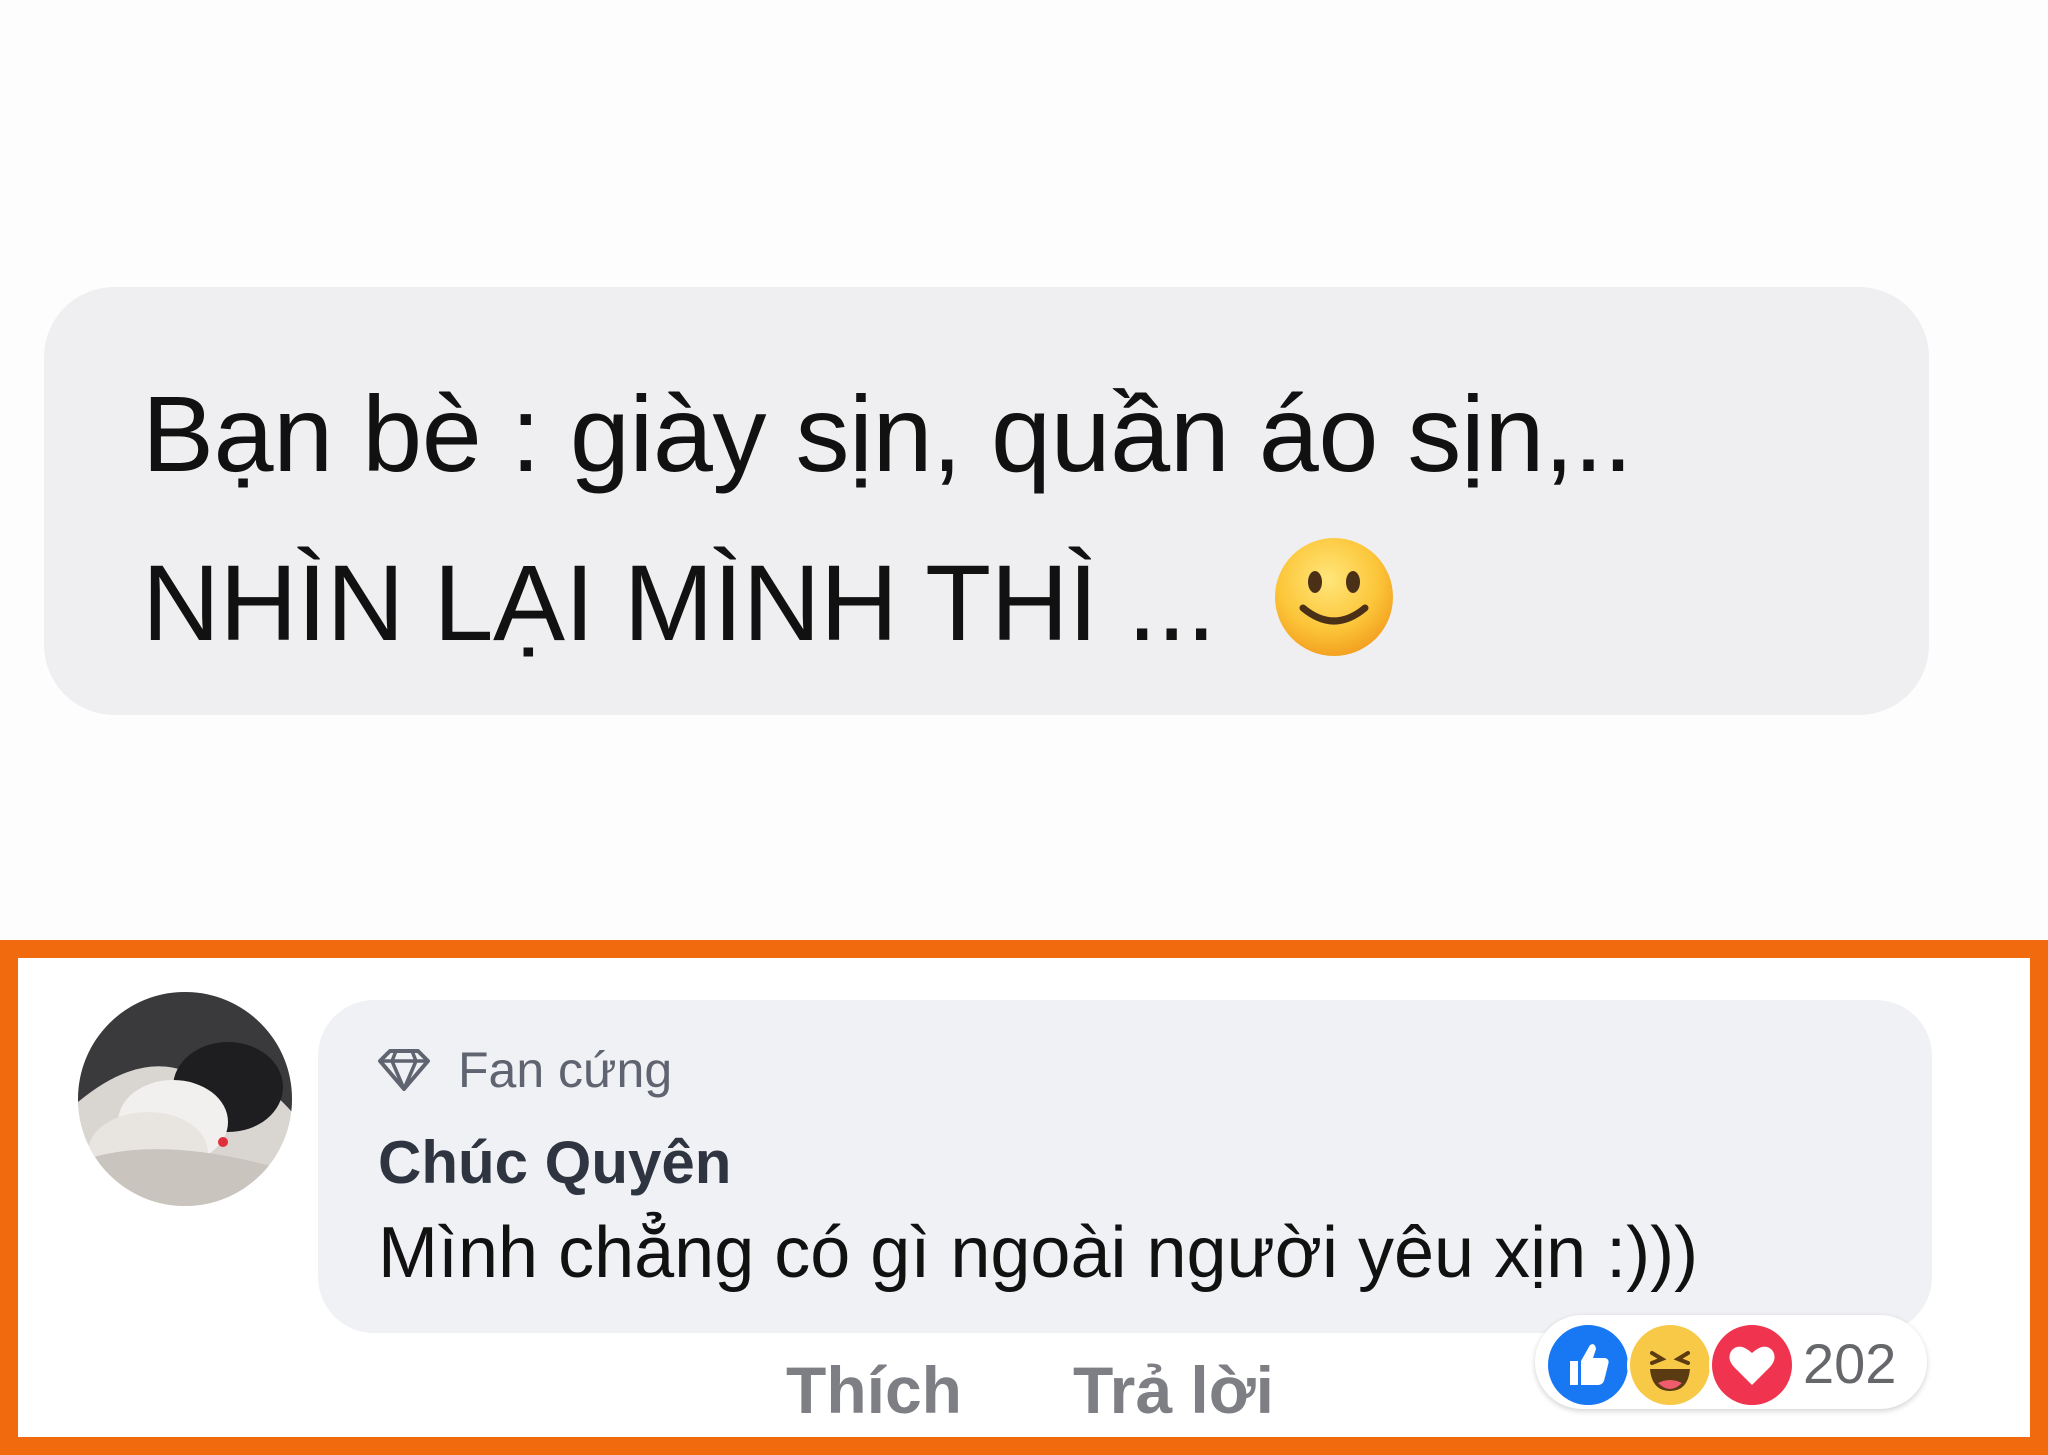 The image size is (2048, 1455). I want to click on comment-author: Chúc Quyên, so click(554, 1162).